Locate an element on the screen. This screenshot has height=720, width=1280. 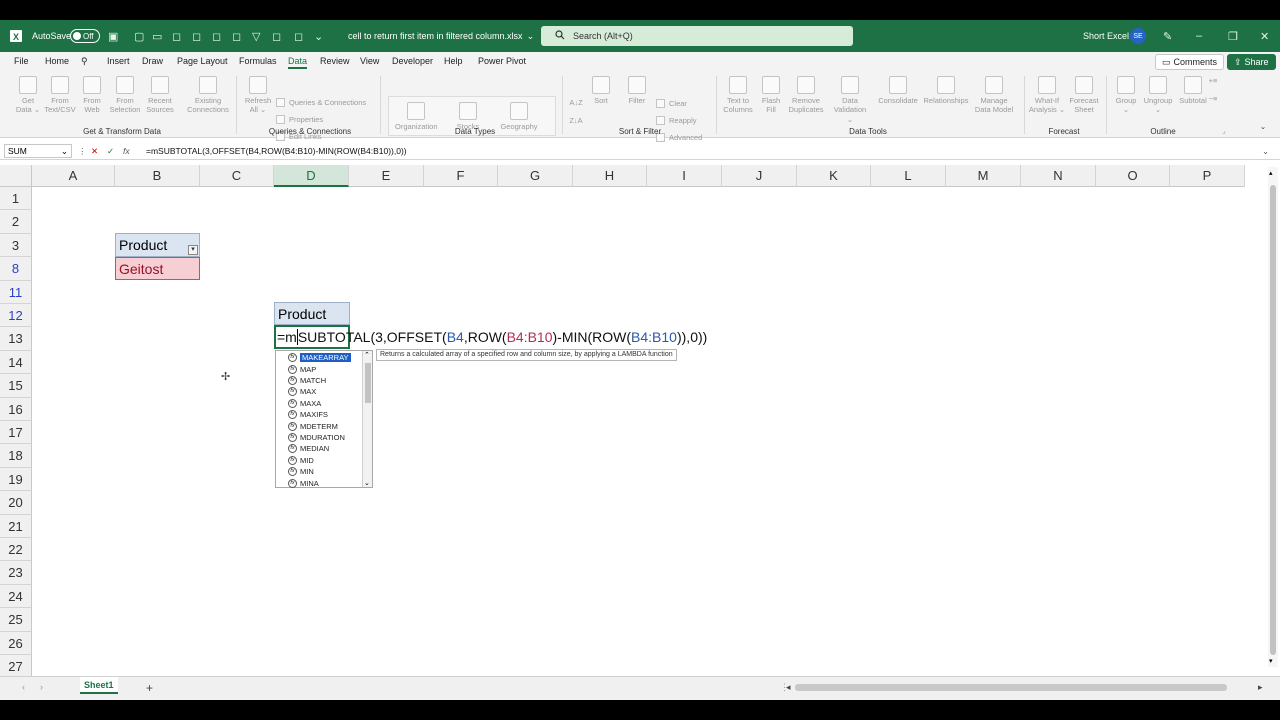
column-header-d: D is located at coordinates (311, 176).